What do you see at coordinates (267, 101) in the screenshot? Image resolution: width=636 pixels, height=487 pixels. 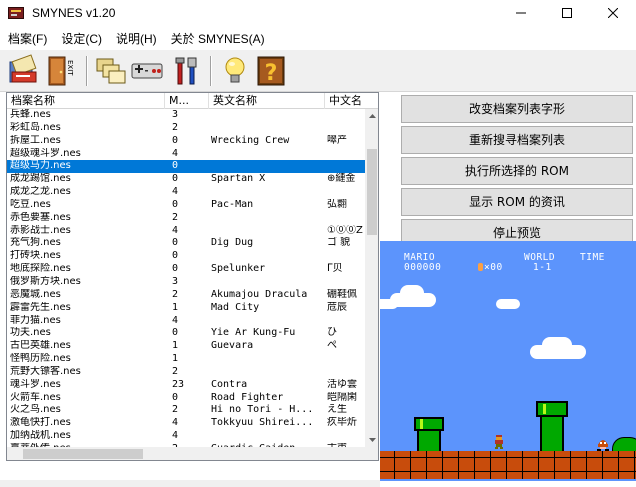 I see `column-header-english-name: 英文名称` at bounding box center [267, 101].